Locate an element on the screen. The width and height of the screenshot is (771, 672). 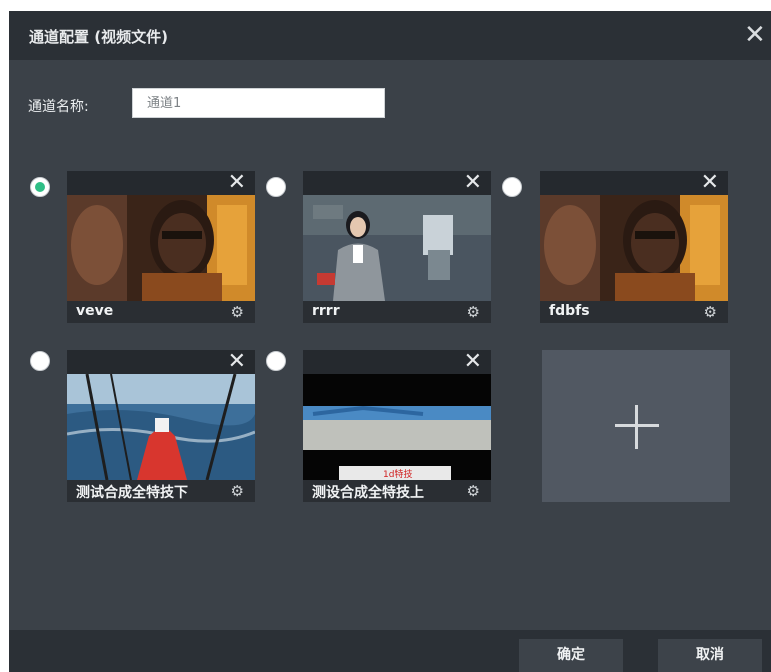
dialog-titlebar: 通道配置 (视频文件) ✕ is located at coordinates (390, 35).